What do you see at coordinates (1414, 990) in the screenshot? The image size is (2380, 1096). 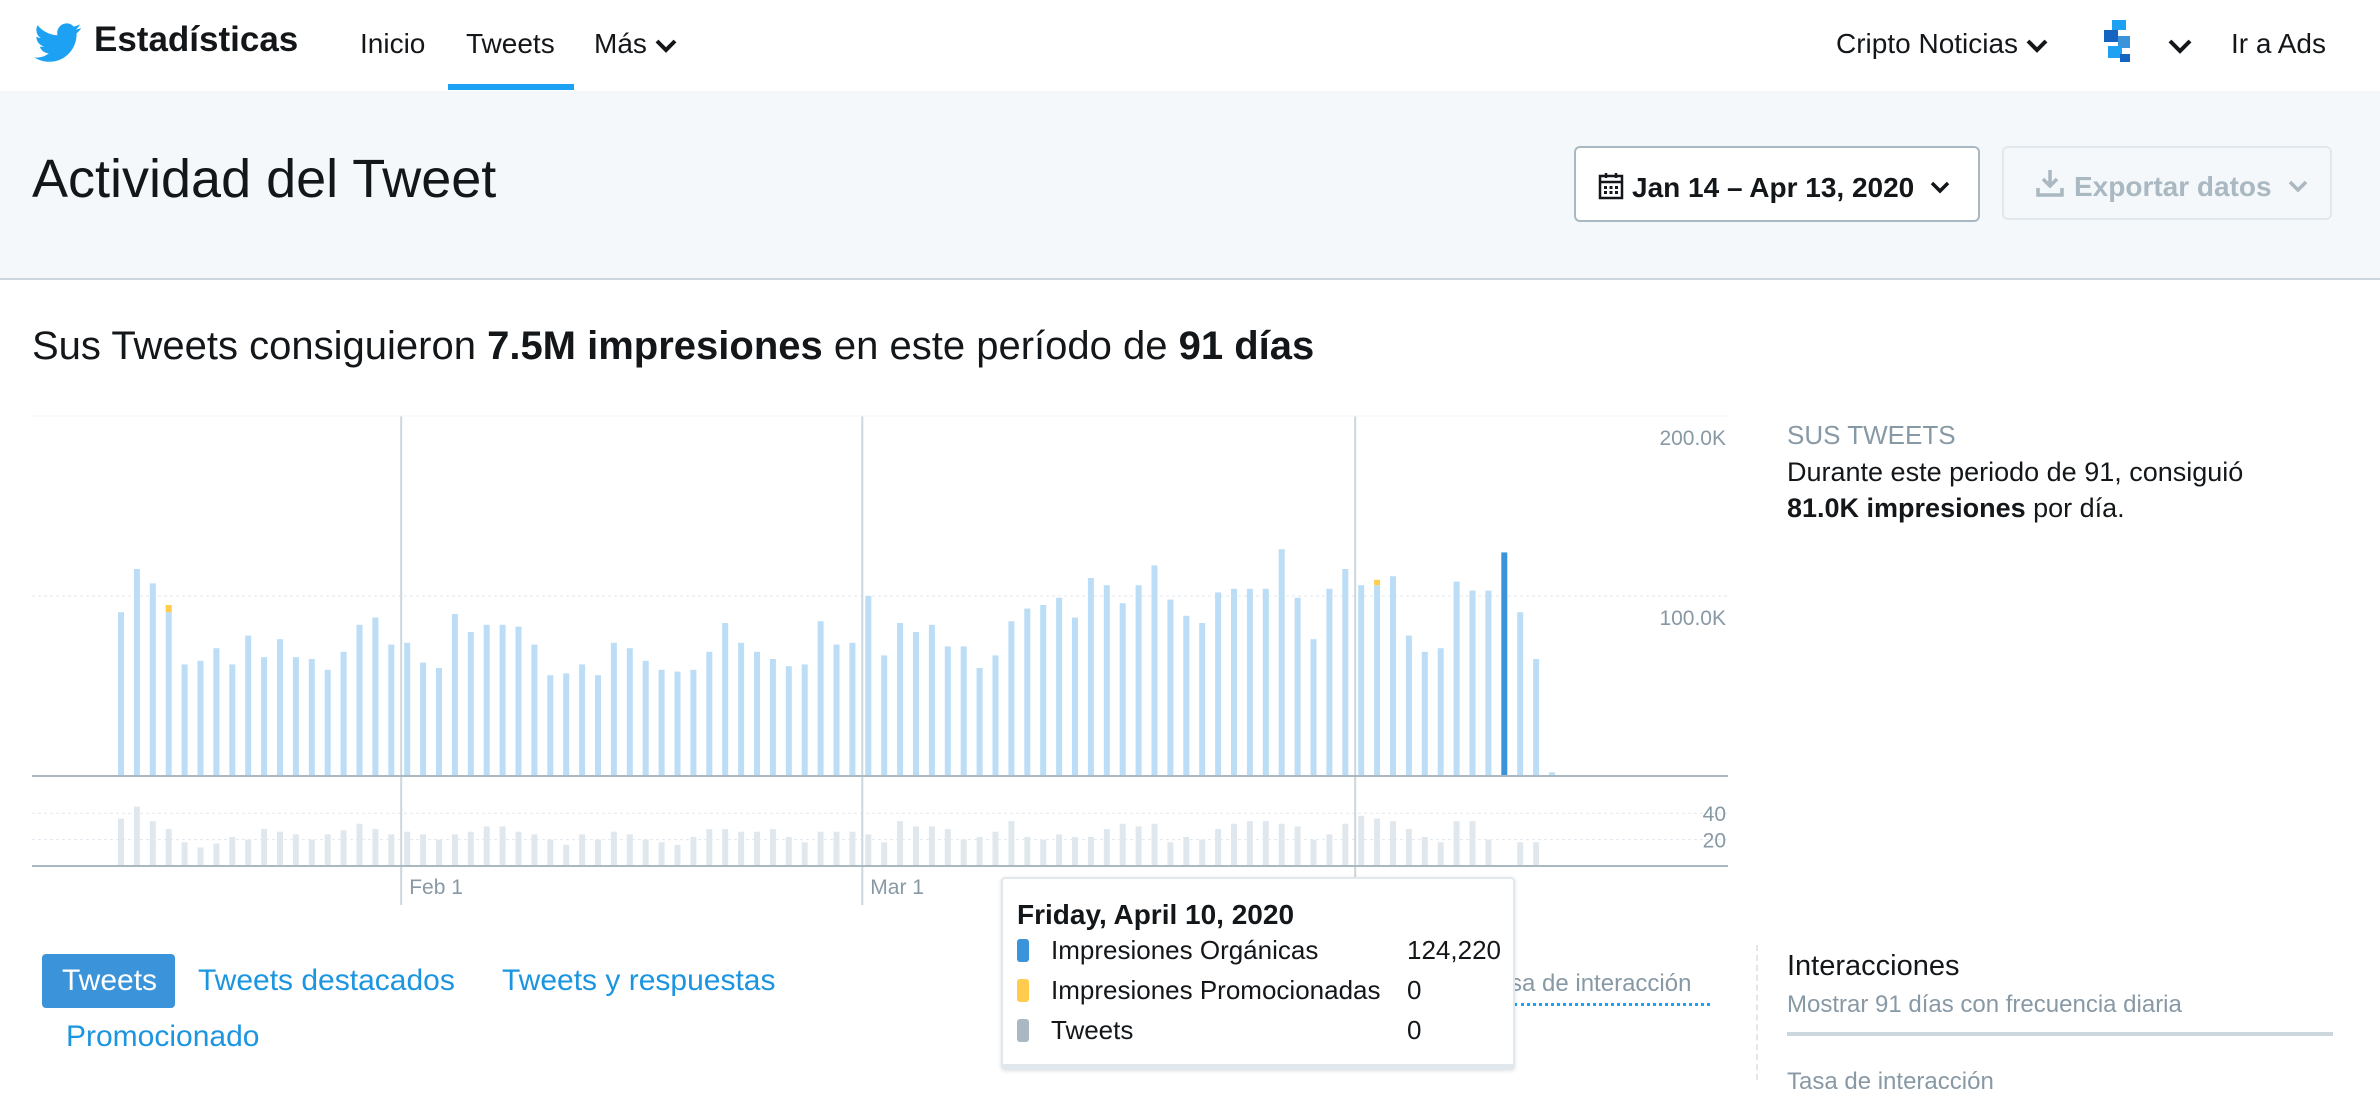 I see `tooltip-value: 0` at bounding box center [1414, 990].